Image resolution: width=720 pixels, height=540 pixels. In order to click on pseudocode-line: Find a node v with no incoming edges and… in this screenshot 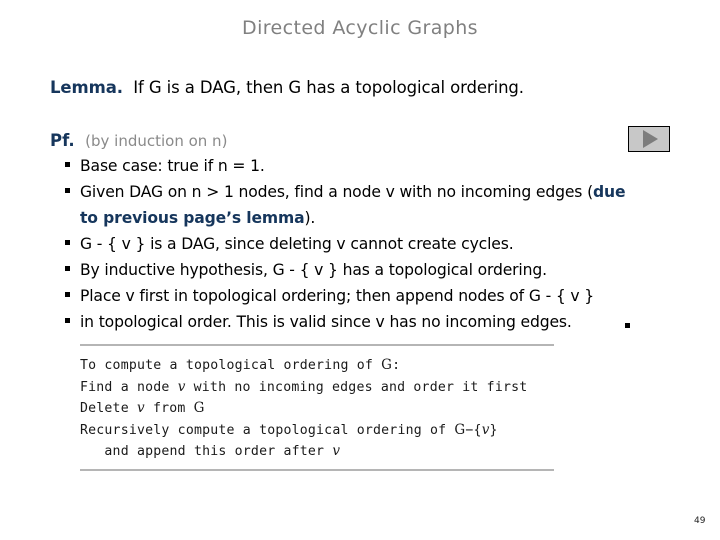, I will do `click(304, 386)`.